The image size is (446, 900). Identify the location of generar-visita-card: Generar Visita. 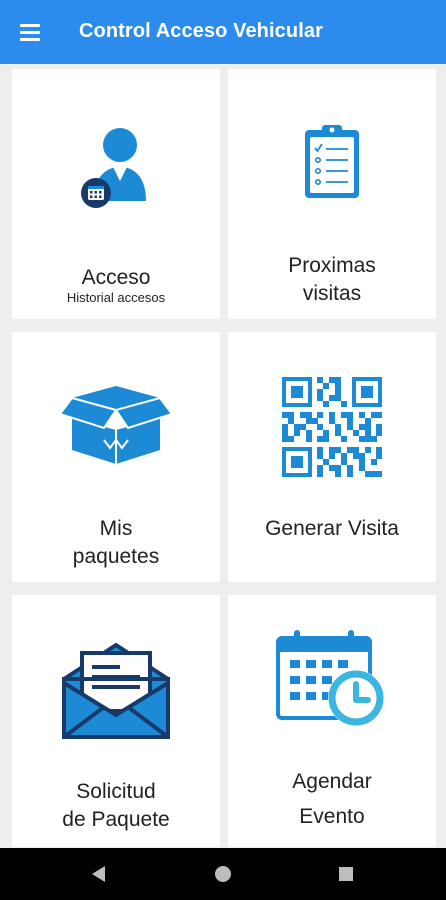
(332, 457).